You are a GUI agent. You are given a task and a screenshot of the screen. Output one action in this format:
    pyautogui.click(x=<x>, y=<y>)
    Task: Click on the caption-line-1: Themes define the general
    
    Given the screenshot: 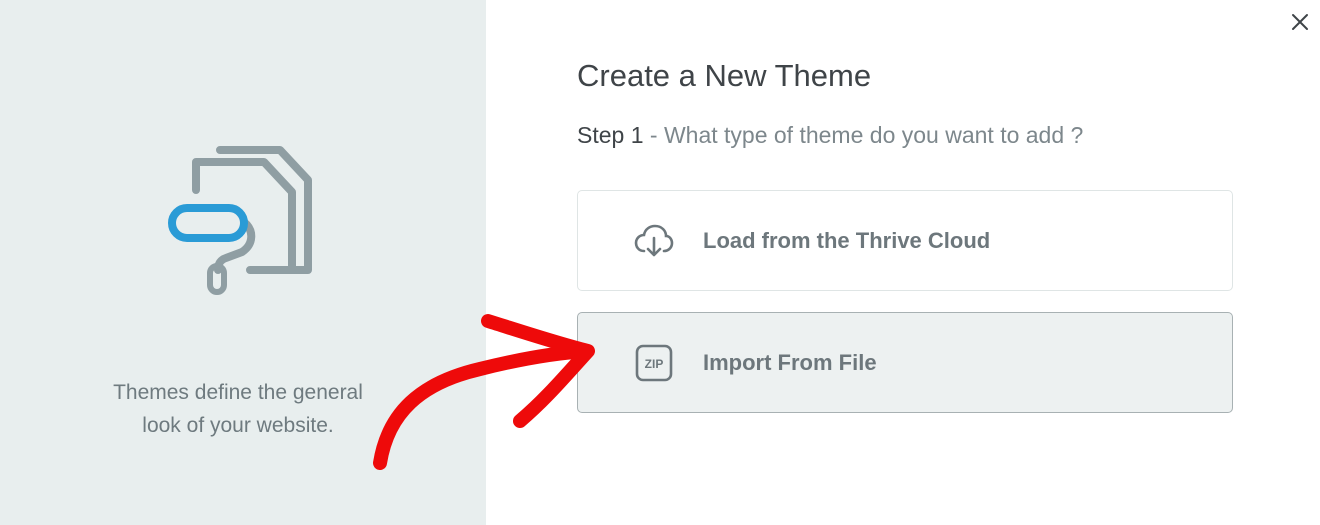 What is the action you would take?
    pyautogui.click(x=238, y=392)
    